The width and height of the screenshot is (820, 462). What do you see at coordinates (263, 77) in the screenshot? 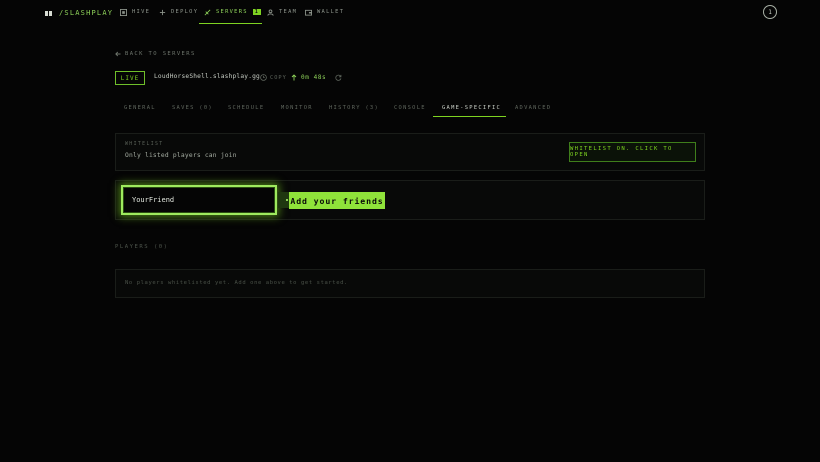
I see `copy-icon` at bounding box center [263, 77].